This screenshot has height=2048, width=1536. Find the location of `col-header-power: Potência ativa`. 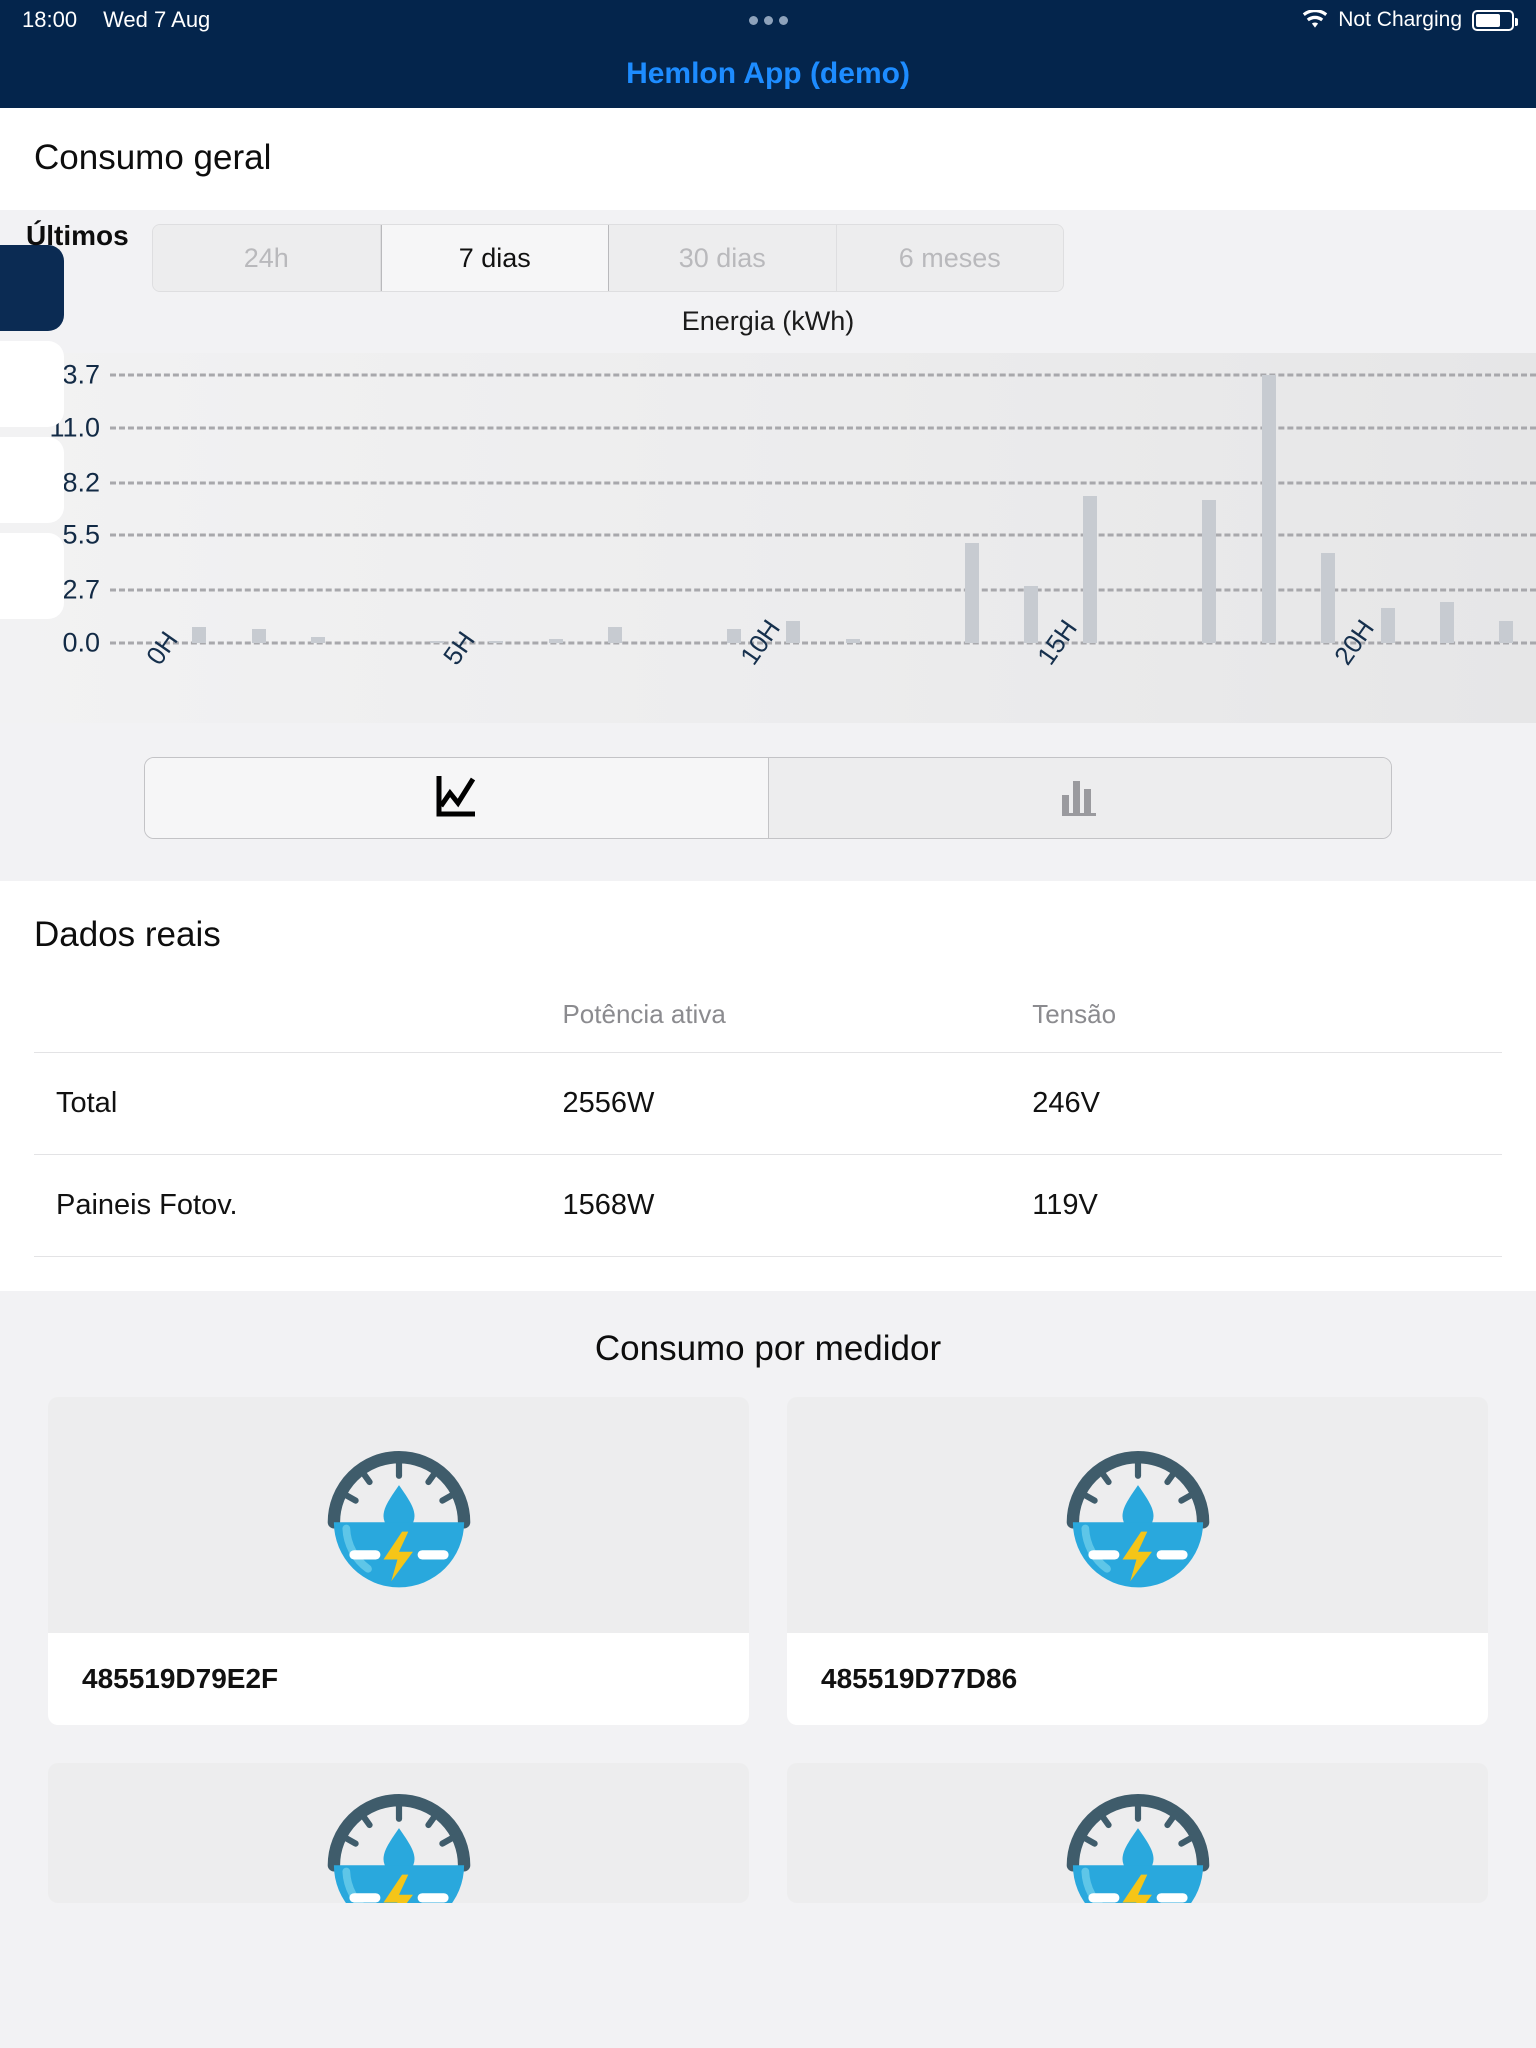

col-header-power: Potência ativa is located at coordinates (644, 1014).